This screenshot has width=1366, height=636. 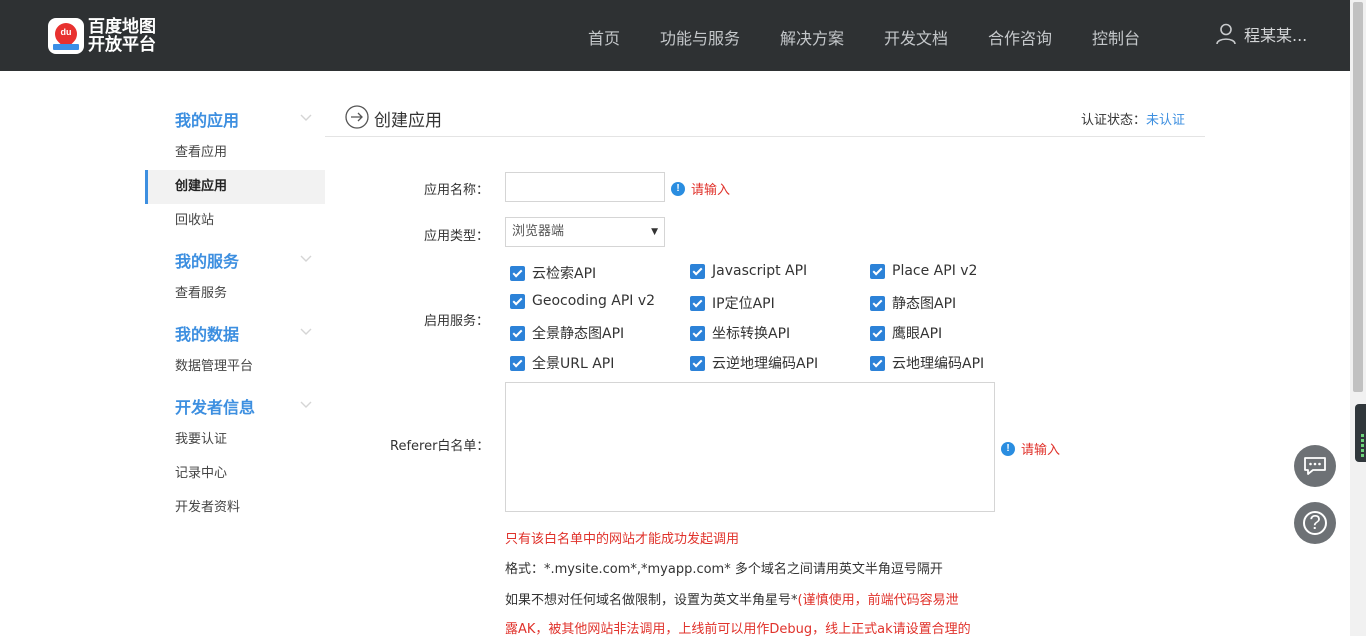 What do you see at coordinates (538, 231) in the screenshot?
I see `app-type-value: 浏览器端` at bounding box center [538, 231].